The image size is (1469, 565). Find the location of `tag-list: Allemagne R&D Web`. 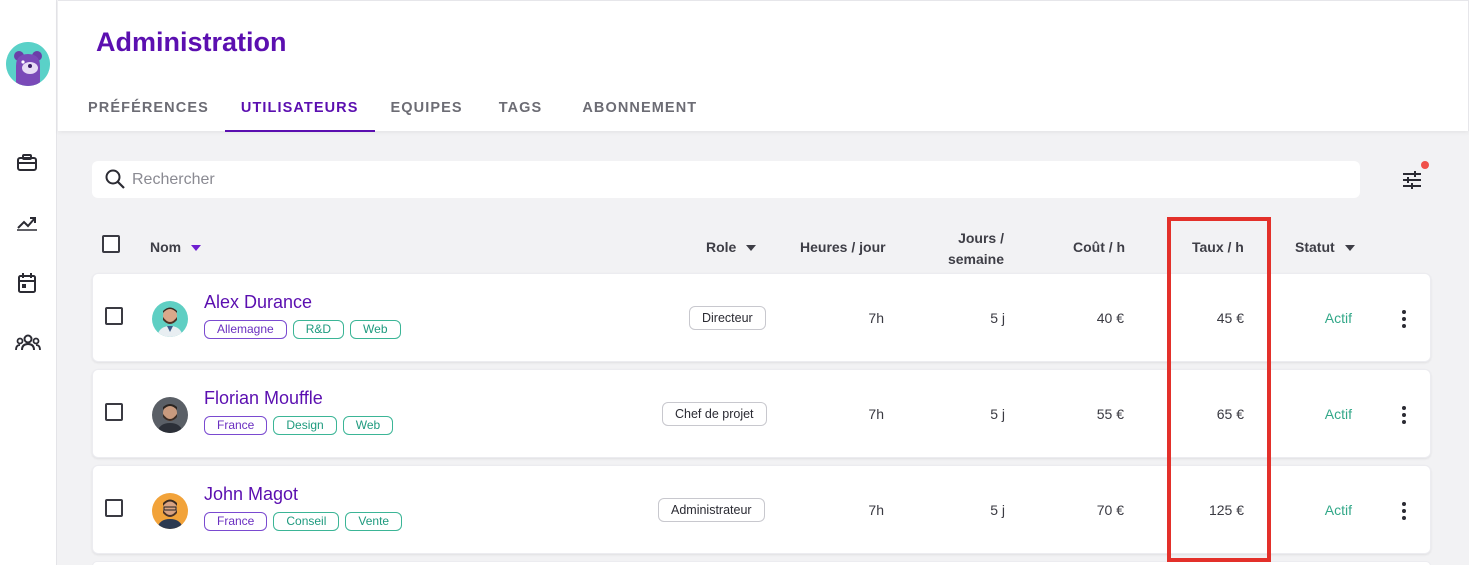

tag-list: Allemagne R&D Web is located at coordinates (302, 329).